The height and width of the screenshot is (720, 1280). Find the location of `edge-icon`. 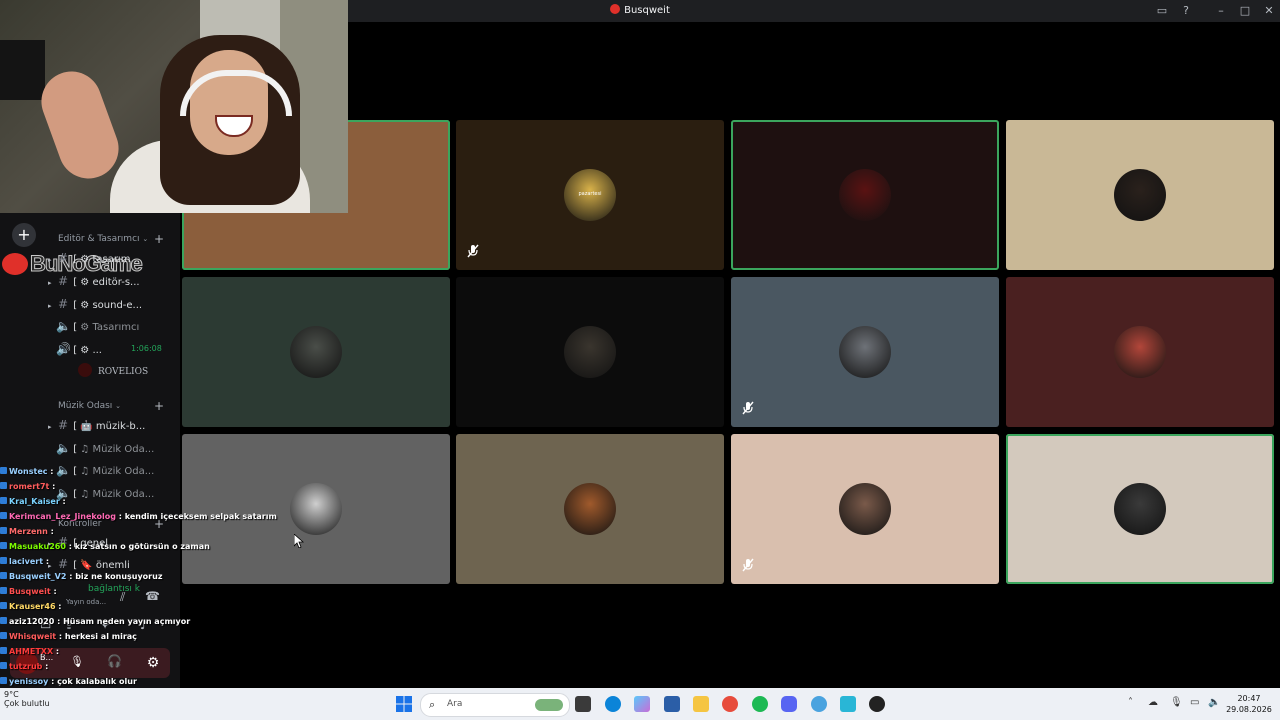

edge-icon is located at coordinates (613, 704).